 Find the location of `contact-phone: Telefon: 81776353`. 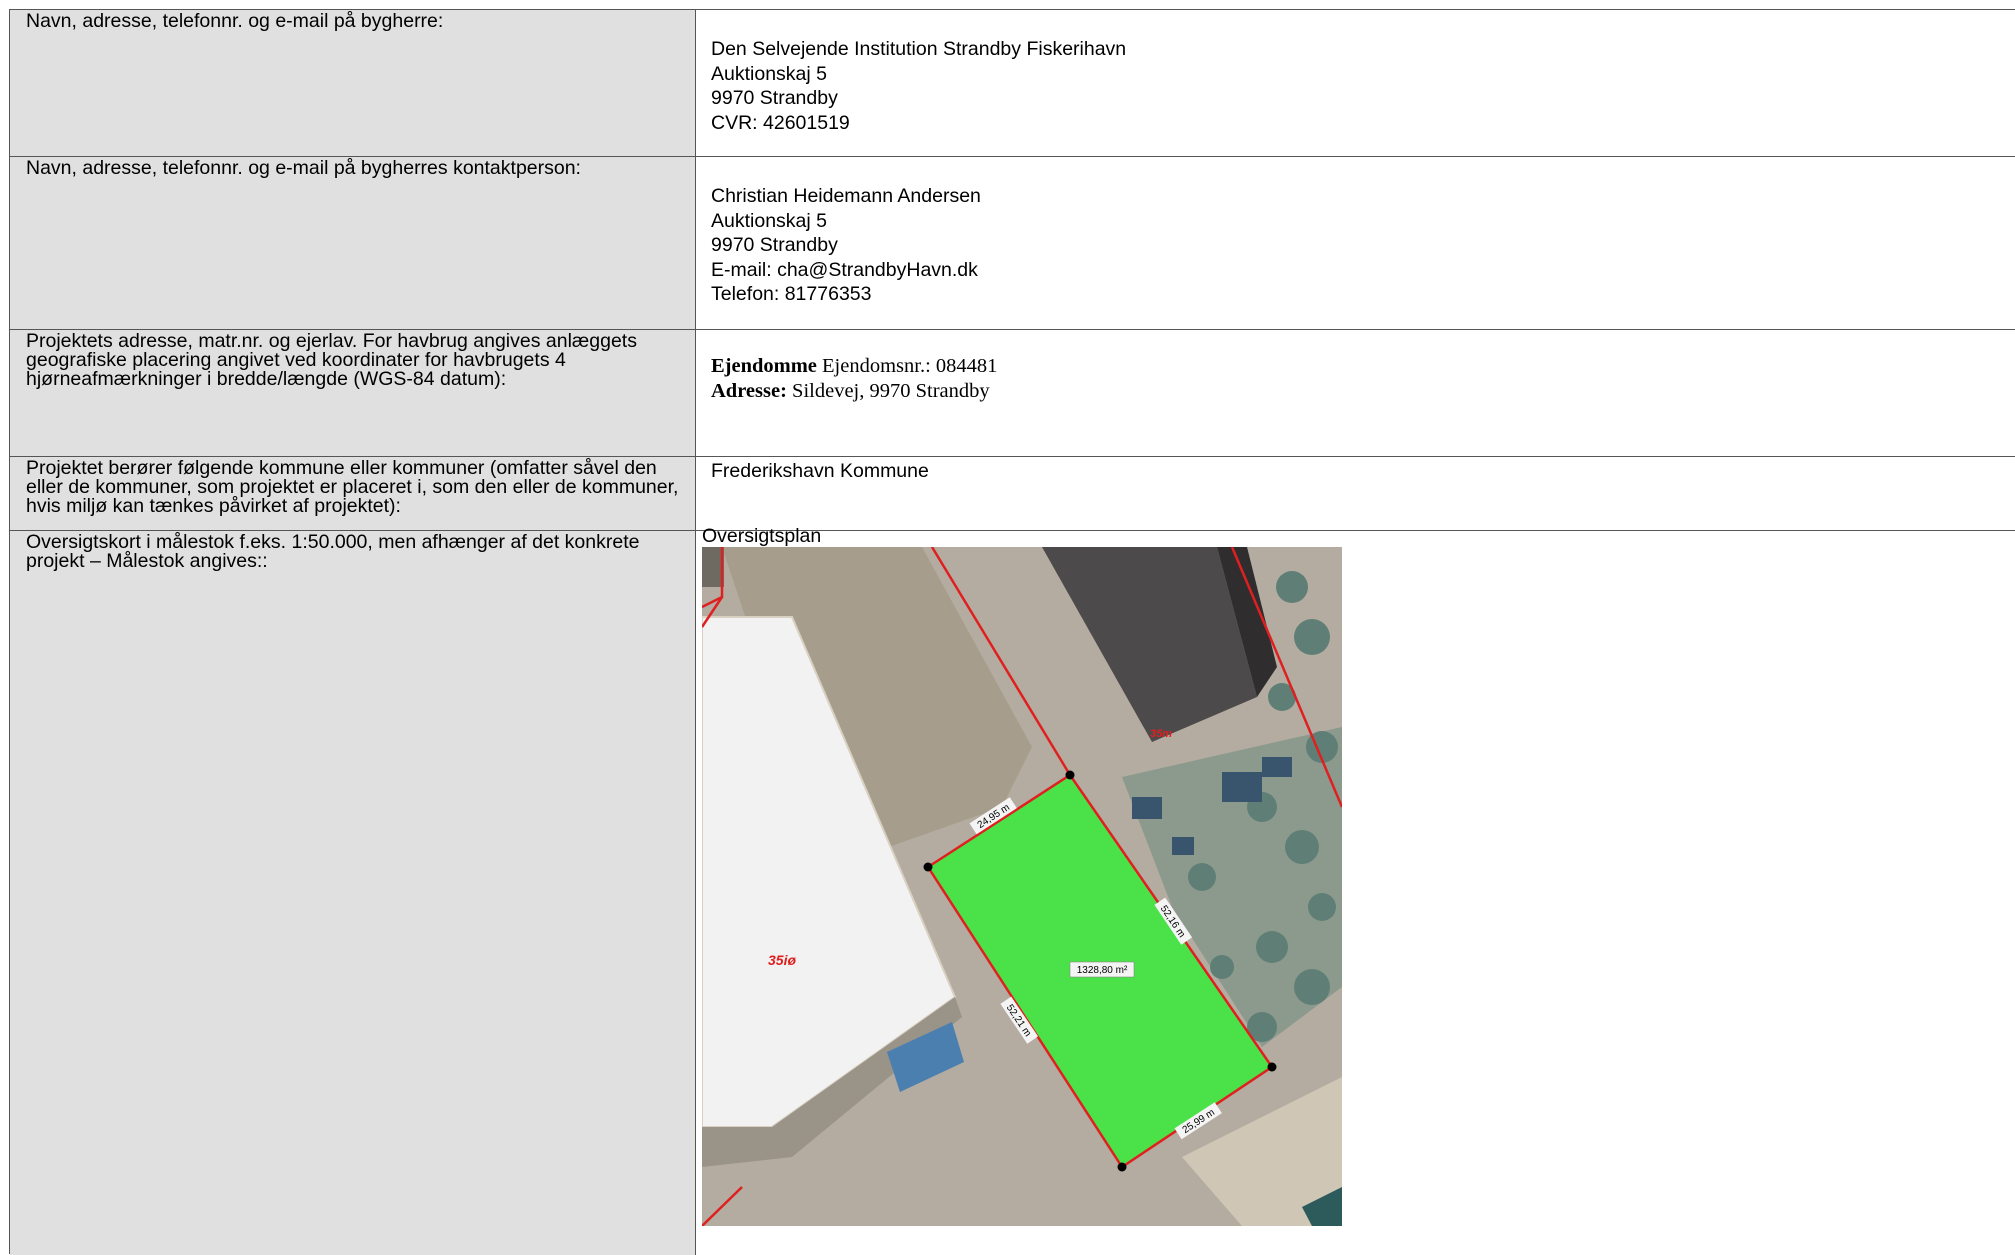

contact-phone: Telefon: 81776353 is located at coordinates (791, 294).